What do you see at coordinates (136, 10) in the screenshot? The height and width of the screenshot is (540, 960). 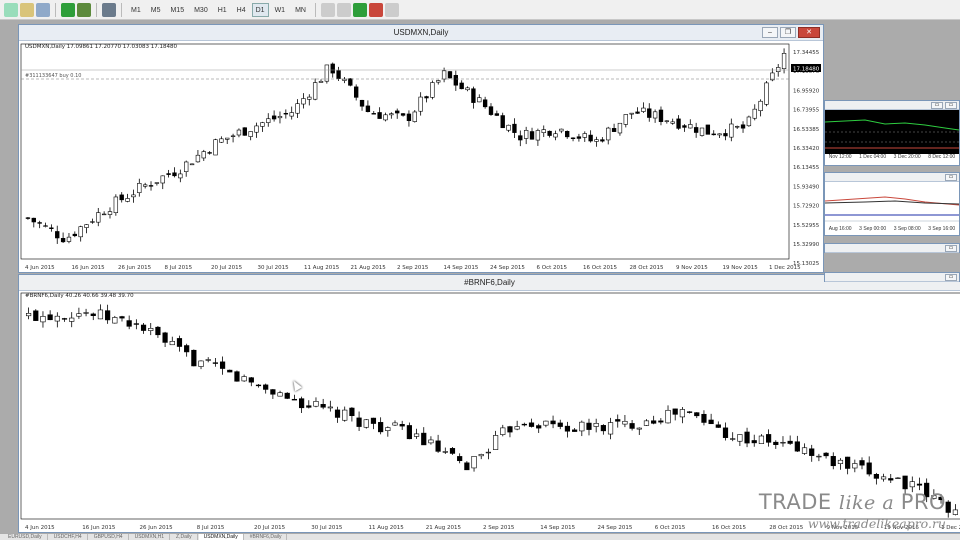 I see `timeframe-m1-button: M1` at bounding box center [136, 10].